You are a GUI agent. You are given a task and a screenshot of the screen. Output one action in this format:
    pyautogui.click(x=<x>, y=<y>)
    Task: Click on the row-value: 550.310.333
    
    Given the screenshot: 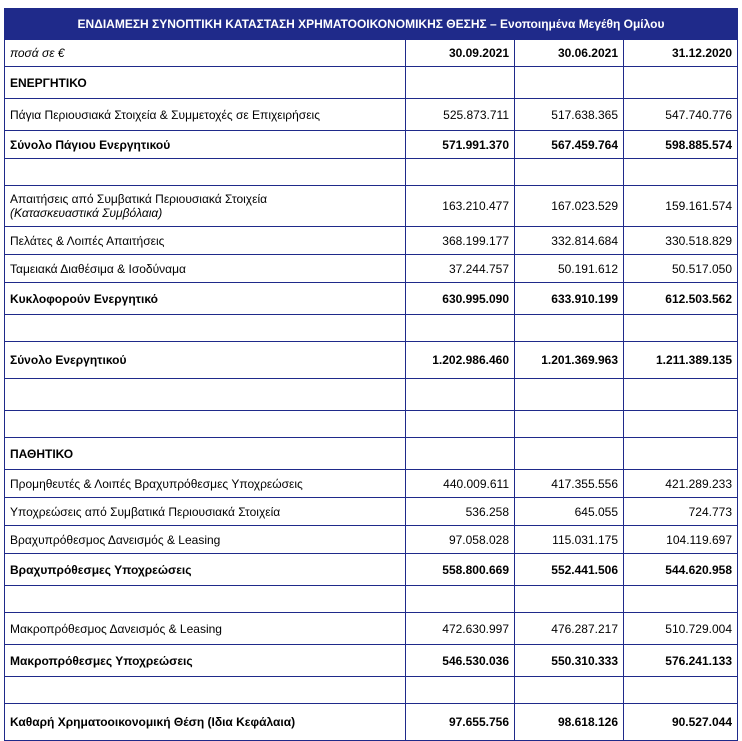 What is the action you would take?
    pyautogui.click(x=569, y=660)
    